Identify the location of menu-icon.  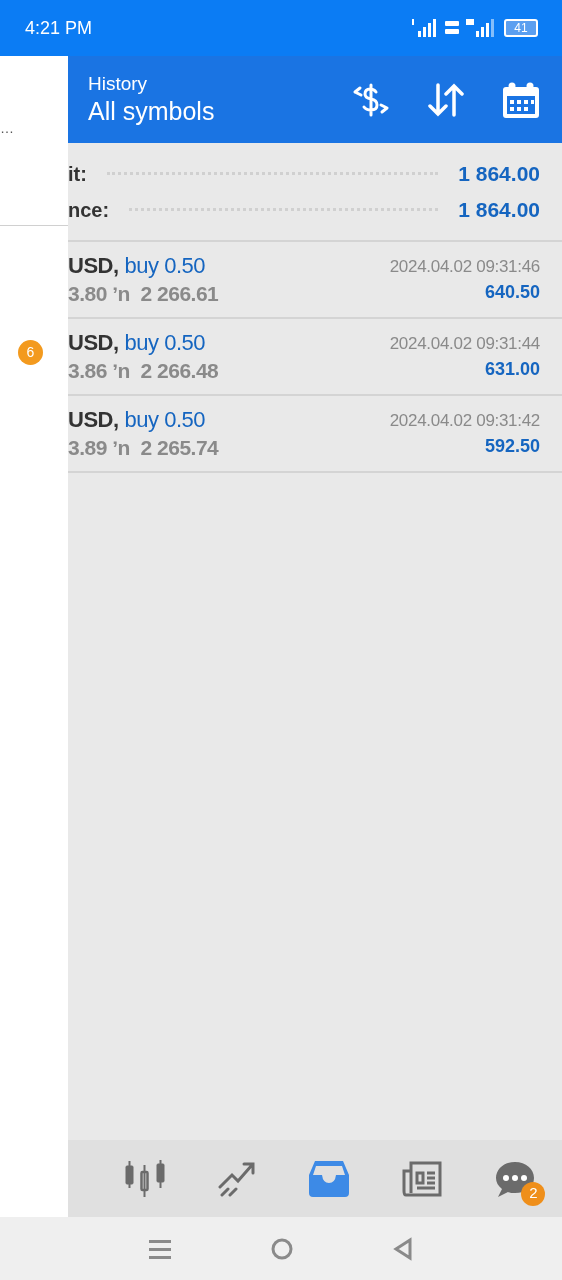
(160, 1248).